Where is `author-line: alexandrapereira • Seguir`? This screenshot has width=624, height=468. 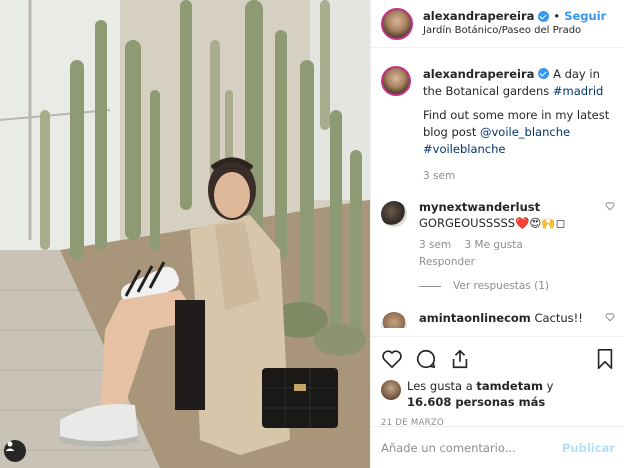 author-line: alexandrapereira • Seguir is located at coordinates (514, 16).